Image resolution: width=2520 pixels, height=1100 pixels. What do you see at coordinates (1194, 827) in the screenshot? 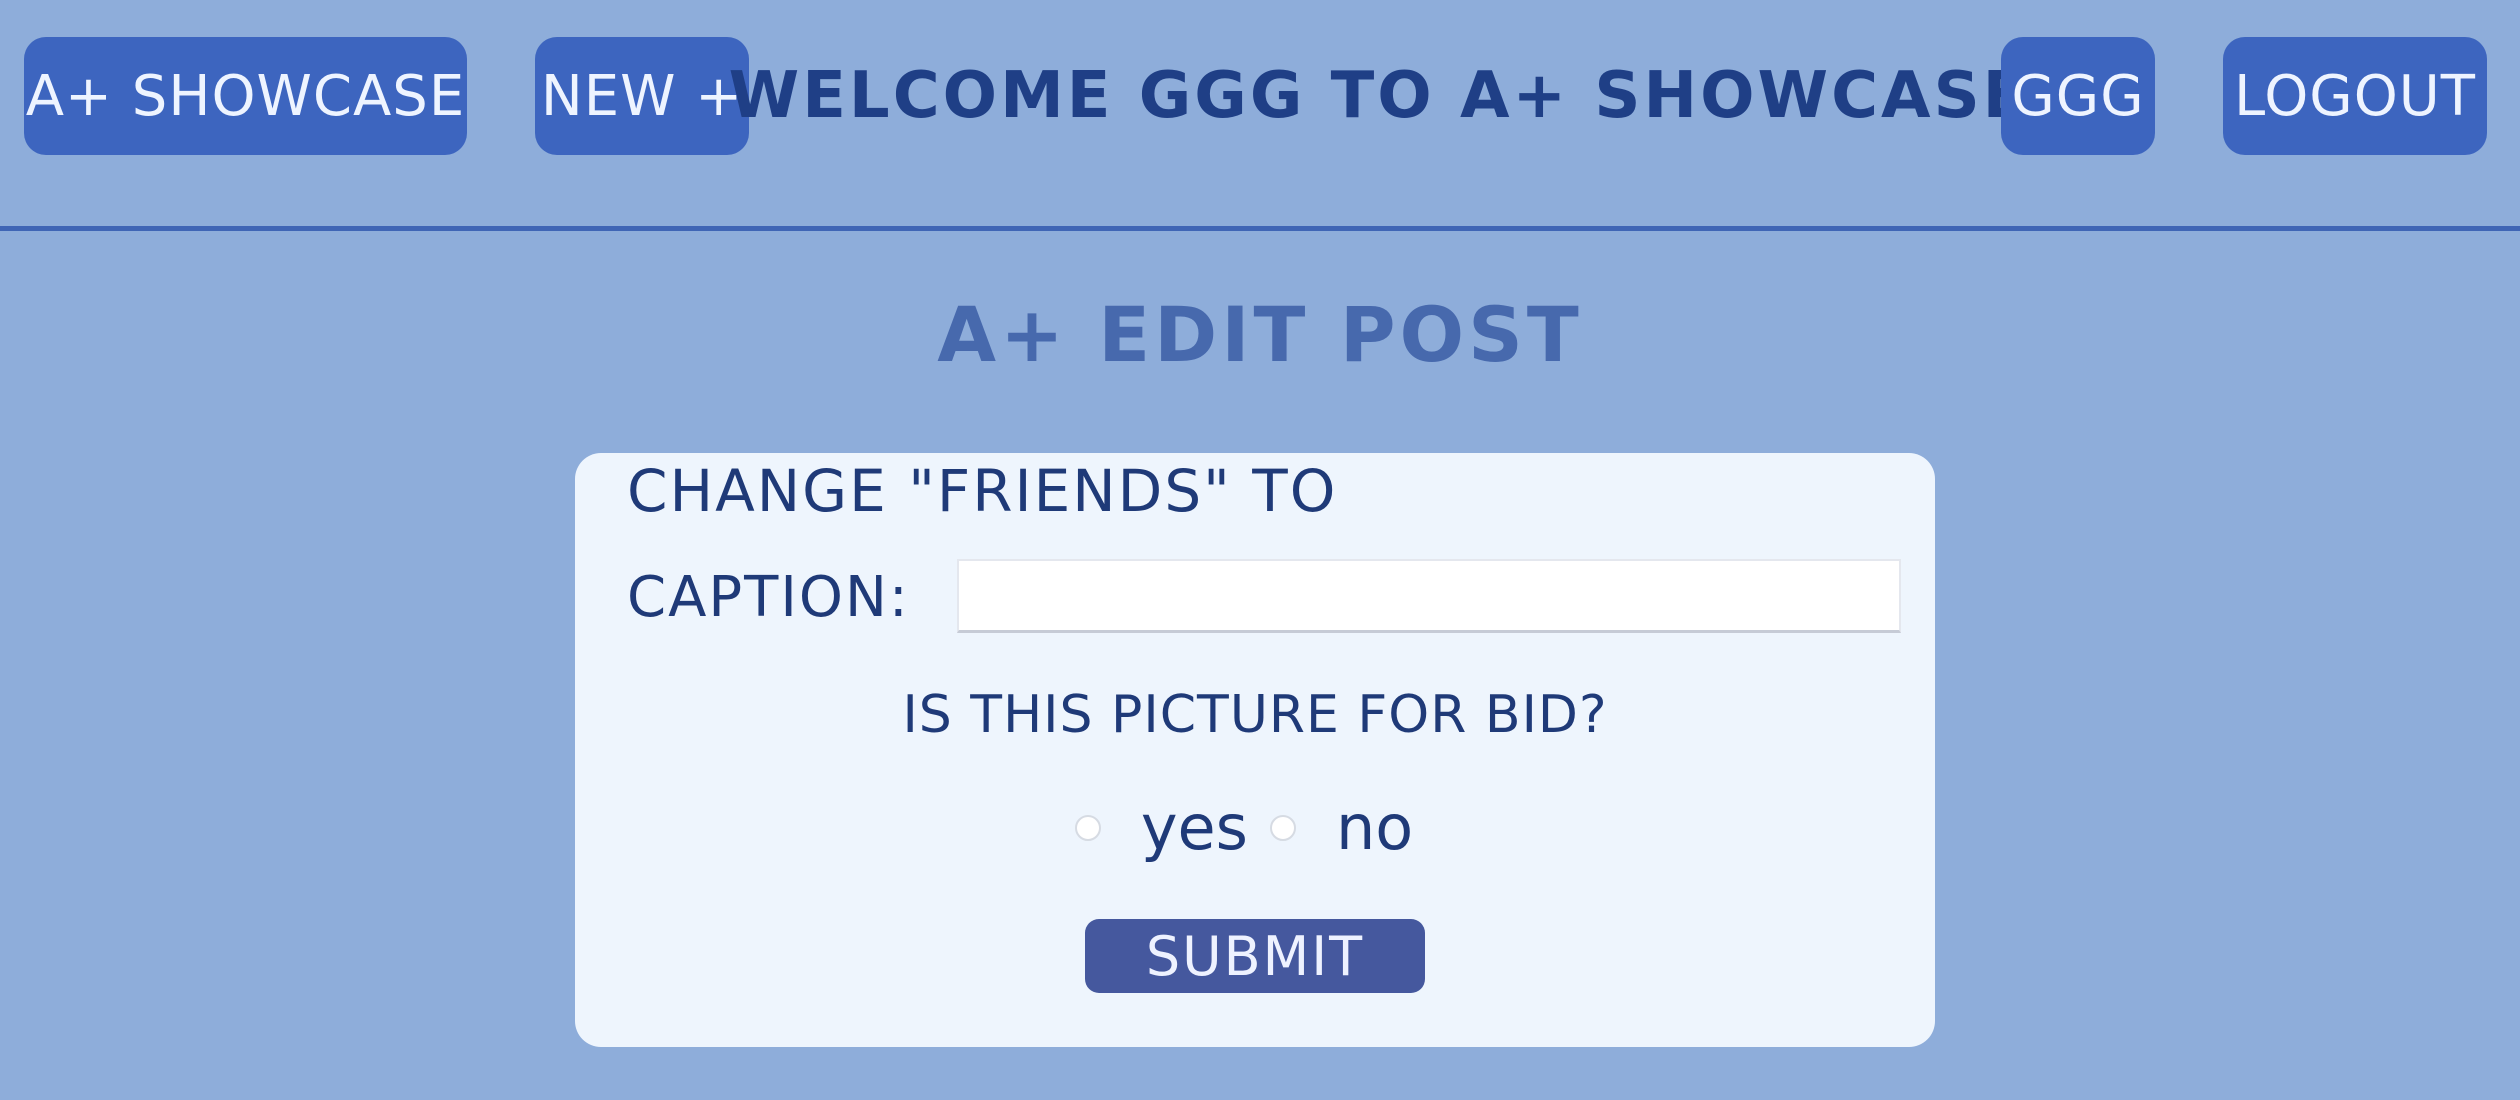
I see `radio-yes-label: yes` at bounding box center [1194, 827].